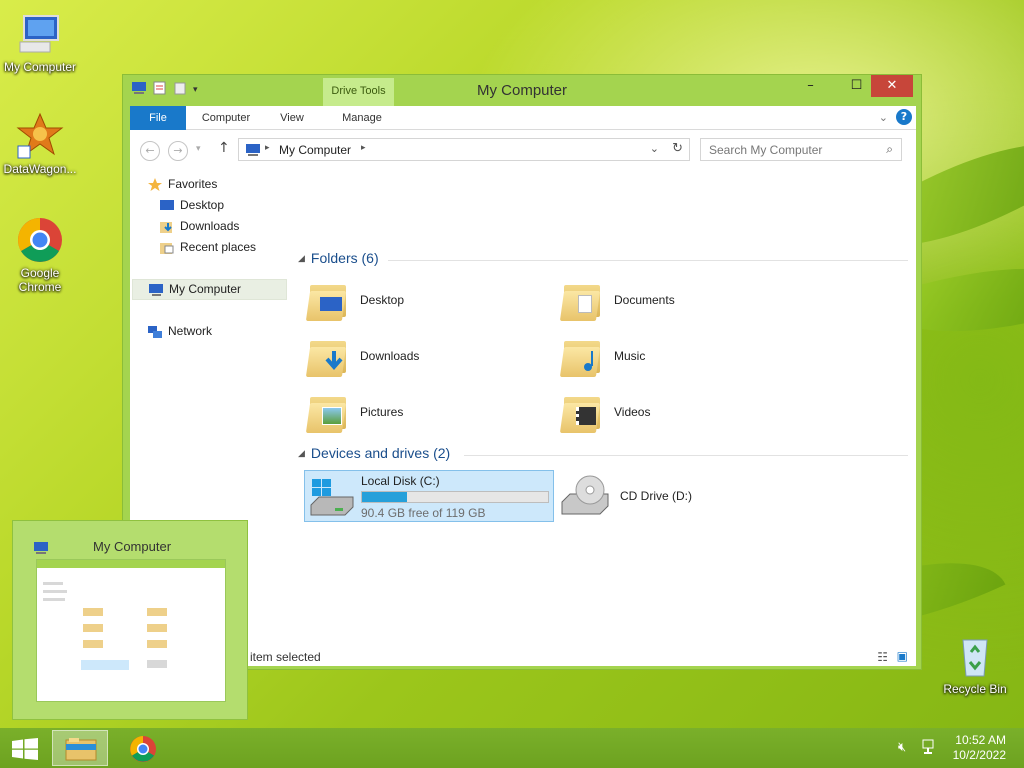  Describe the element at coordinates (581, 356) in the screenshot. I see `music-folder-icon` at that location.